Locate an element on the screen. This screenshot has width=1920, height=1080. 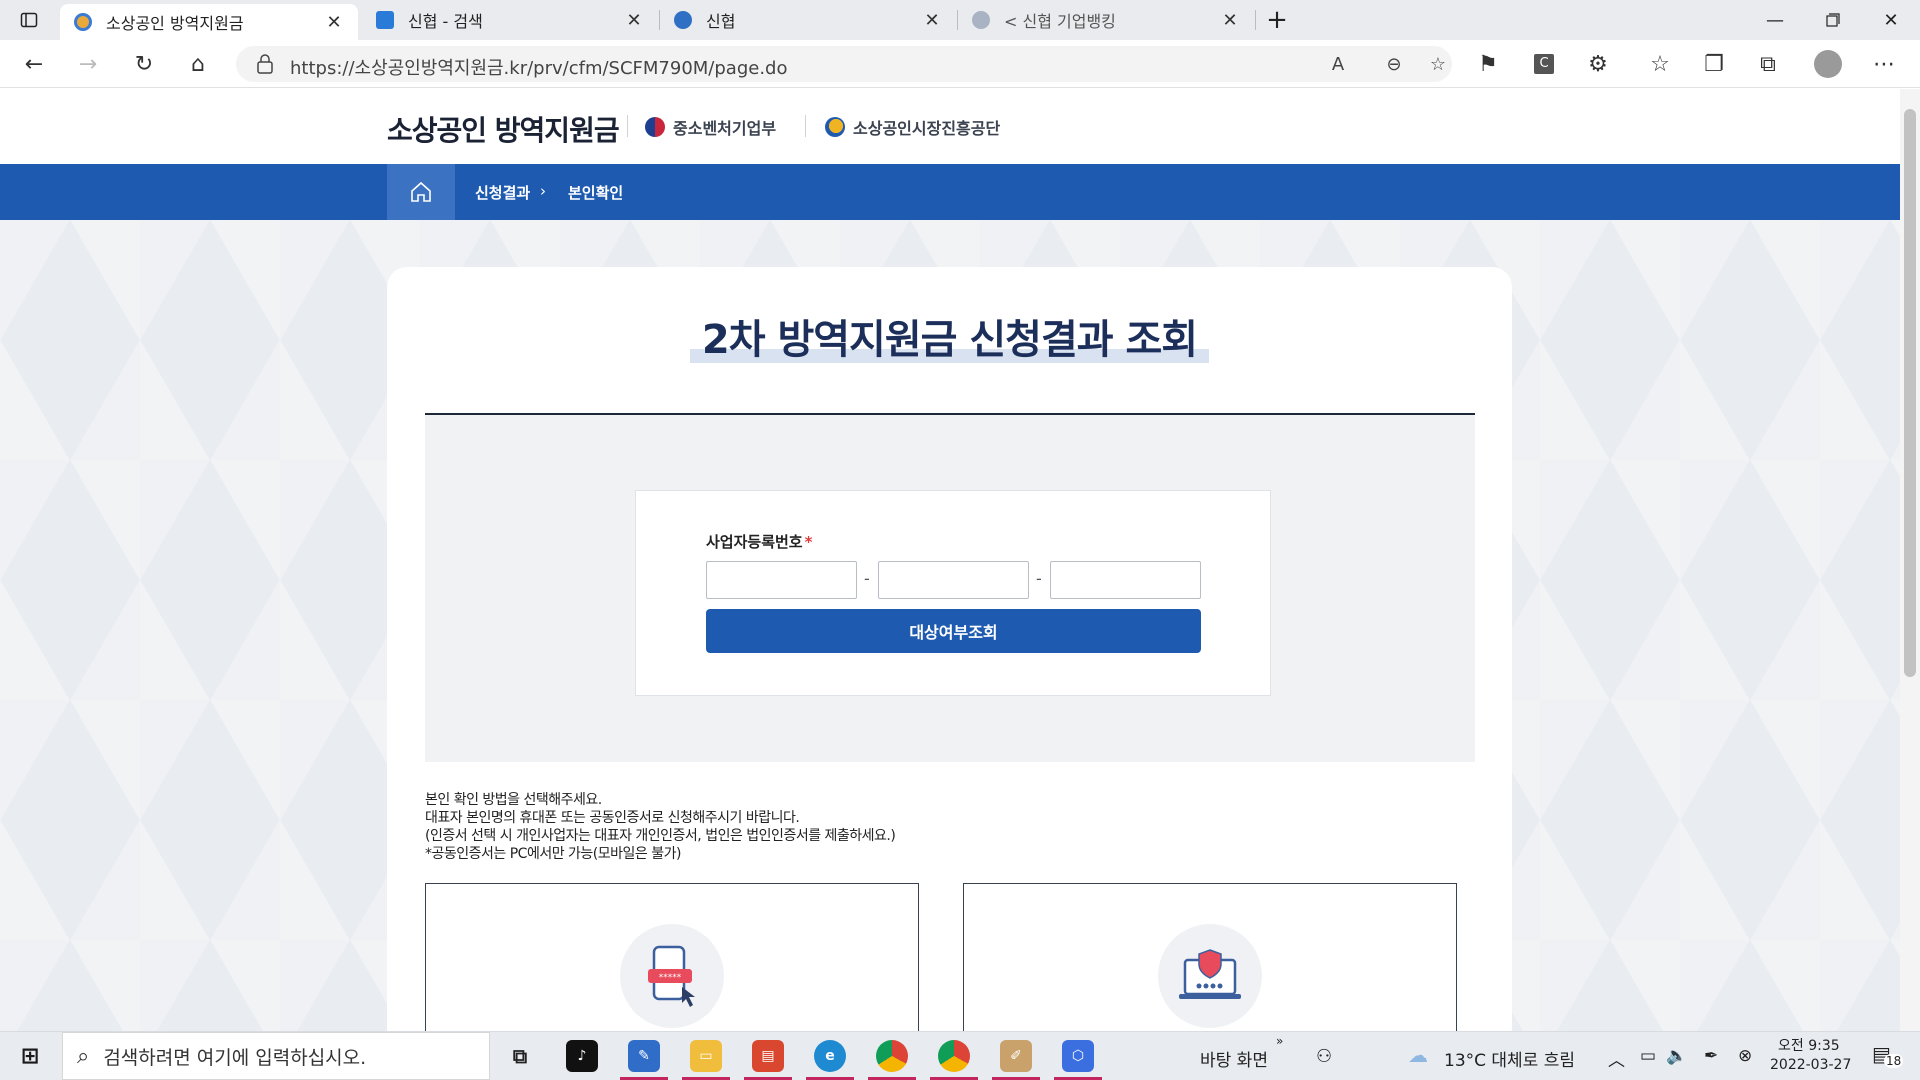
clock-date: 2022-03-27 is located at coordinates (1810, 1065).